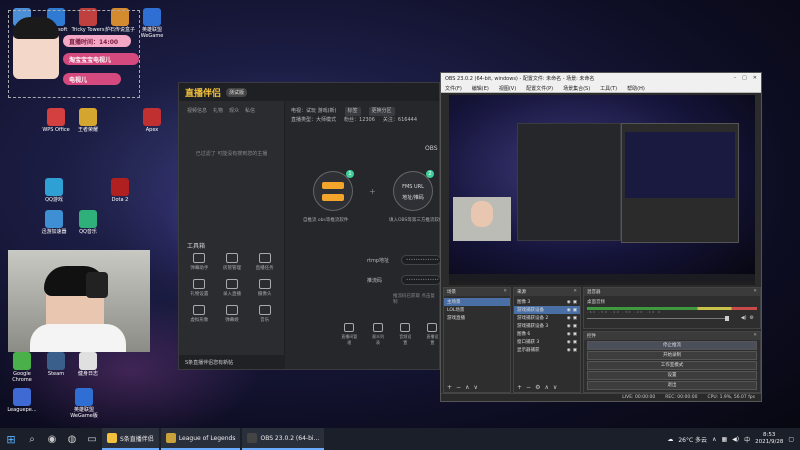 This screenshot has width=800, height=450. Describe the element at coordinates (547, 302) in the screenshot. I see `source-item: 图像 3 ◉ ▣` at that location.